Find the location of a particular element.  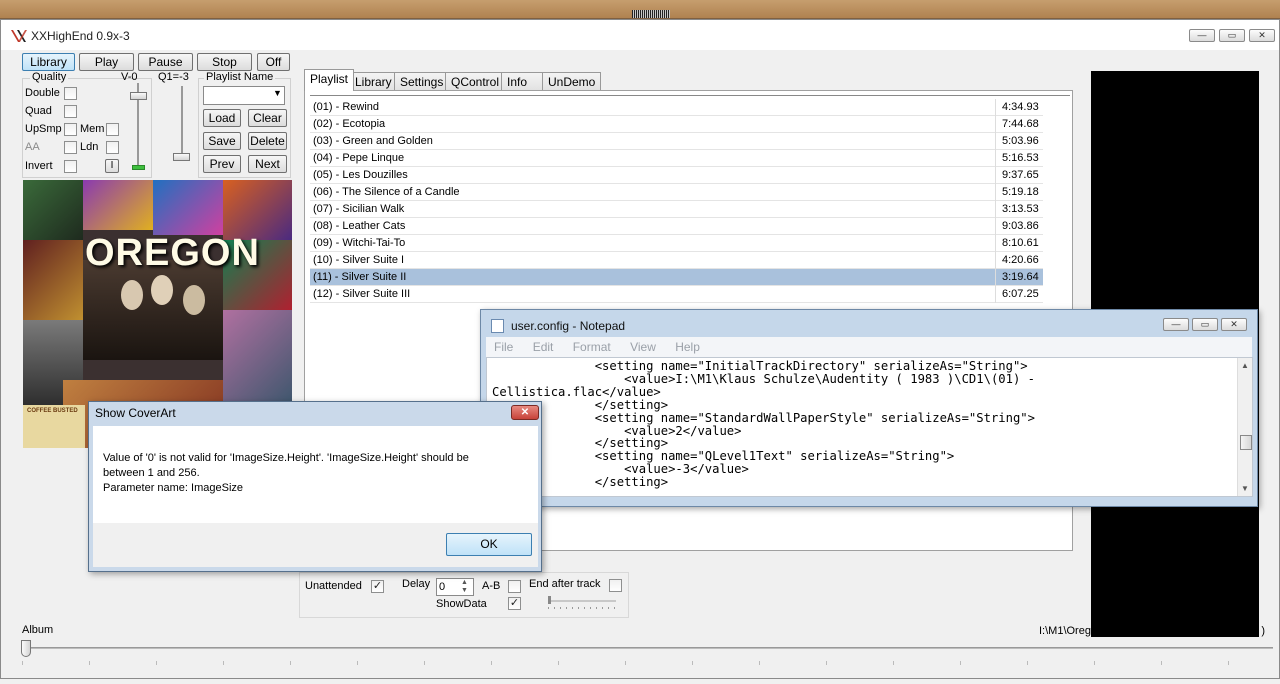

tab-playlist: Playlist is located at coordinates (329, 80).